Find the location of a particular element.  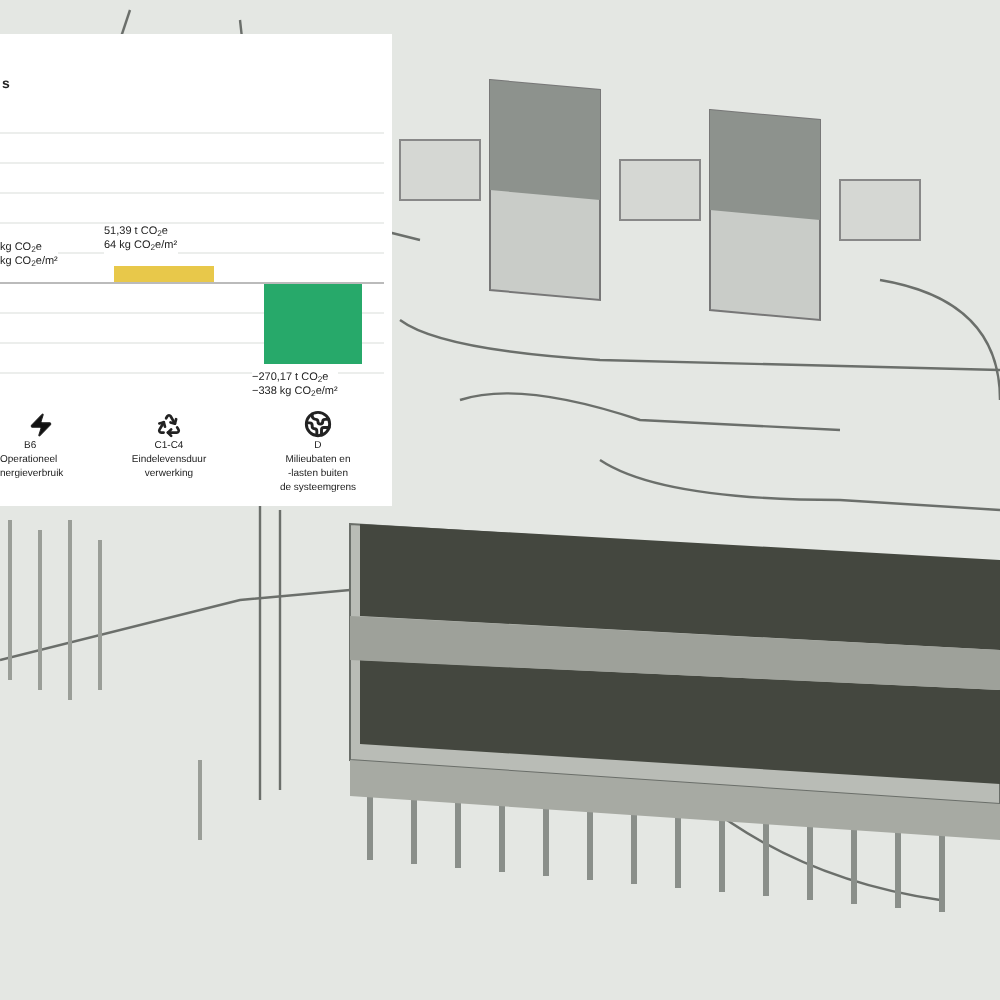

globe-icon is located at coordinates (318, 424).